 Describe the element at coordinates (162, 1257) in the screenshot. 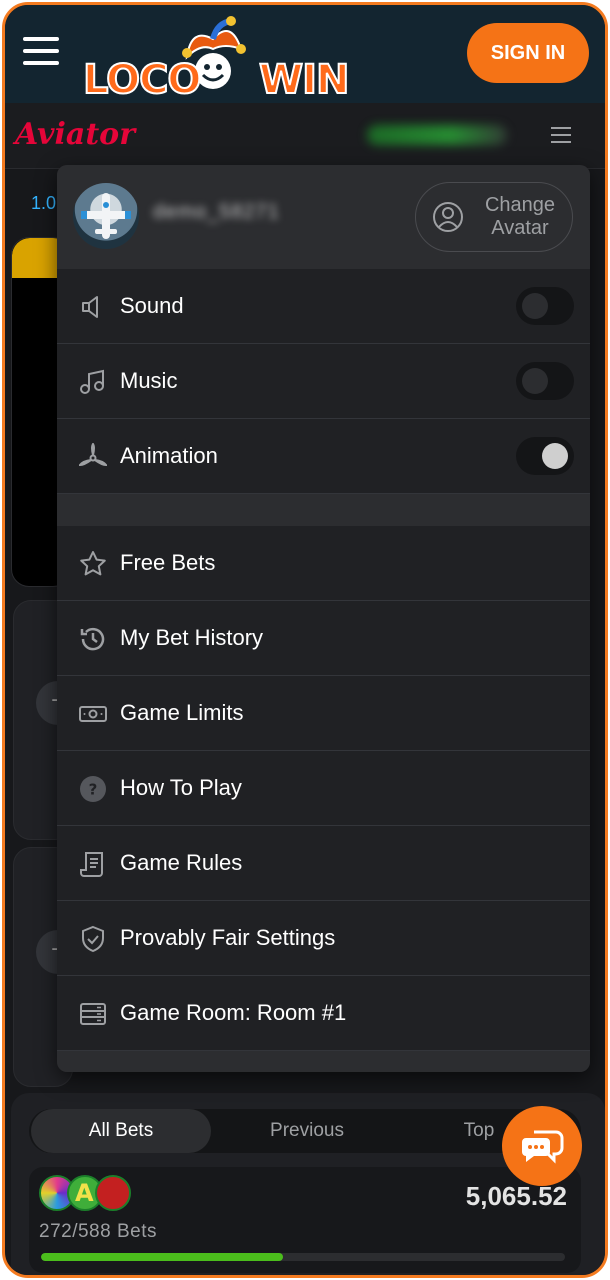

I see `bets-progress-fill` at that location.